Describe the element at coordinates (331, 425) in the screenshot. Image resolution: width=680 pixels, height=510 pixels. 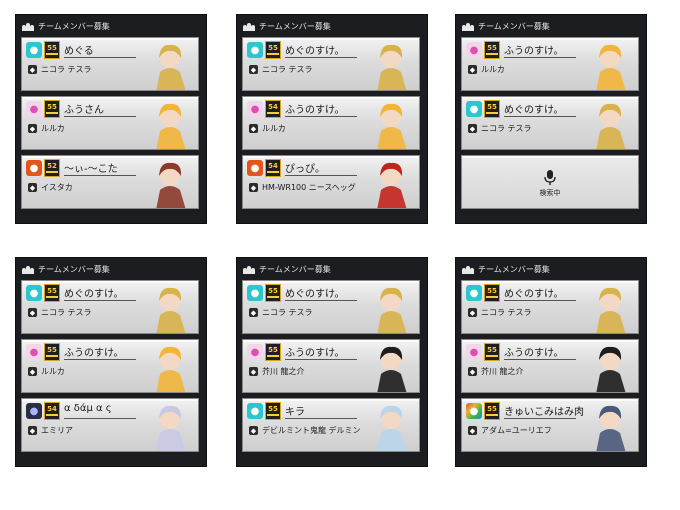
I see `member-slot: ● 55 キラ ◆ デビルミント鬼龍 デルミン` at that location.